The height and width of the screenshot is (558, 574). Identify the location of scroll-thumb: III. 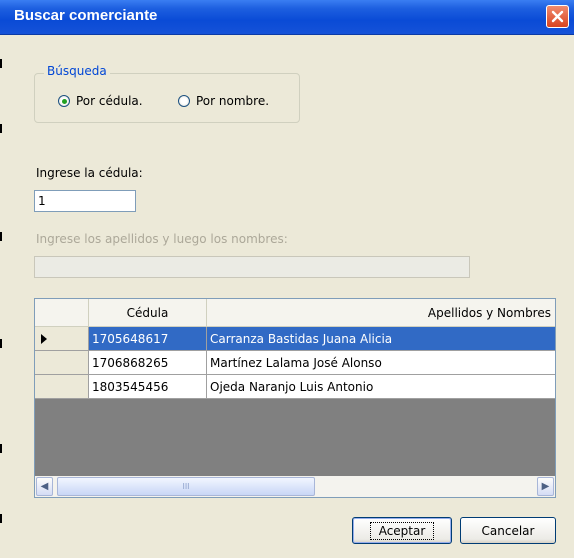
(186, 486).